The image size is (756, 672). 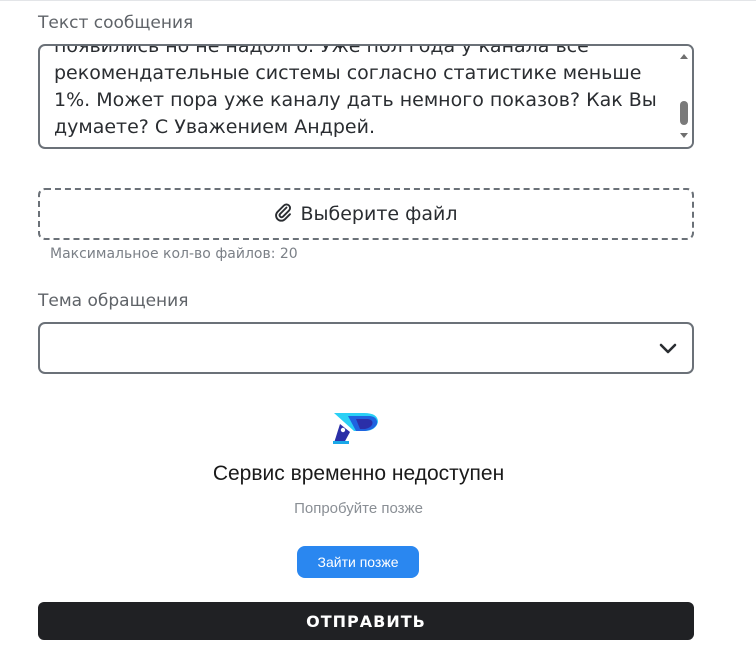 What do you see at coordinates (358, 508) in the screenshot?
I see `service-unavailable-subtitle: Попробуйте позже` at bounding box center [358, 508].